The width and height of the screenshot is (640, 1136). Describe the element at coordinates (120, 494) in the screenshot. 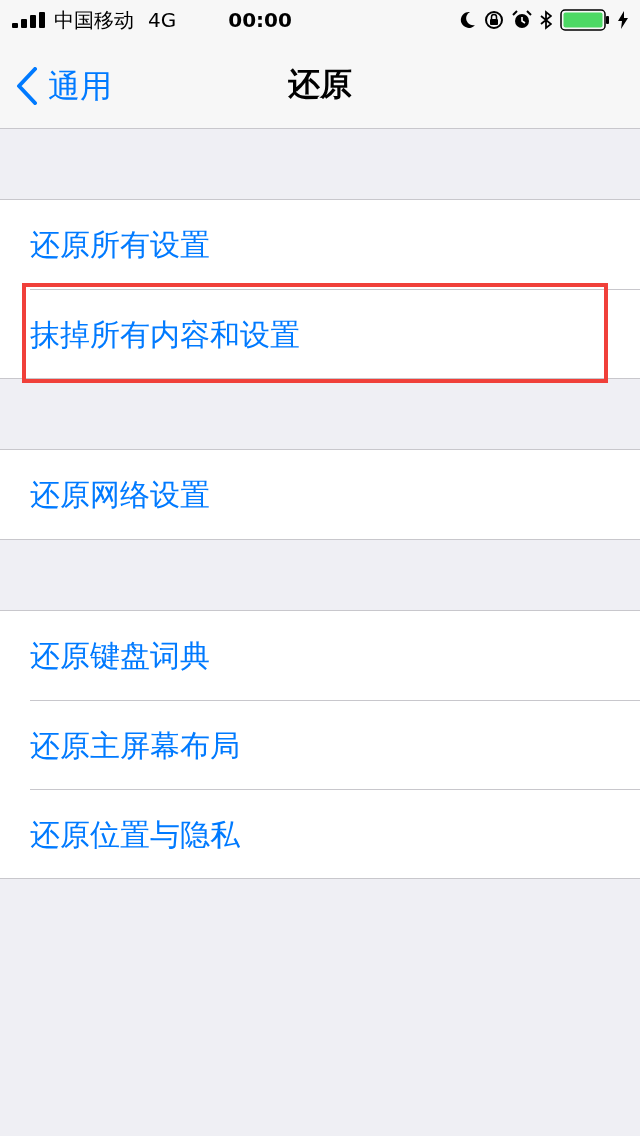

I see `reset-option: 还原网络设置` at that location.